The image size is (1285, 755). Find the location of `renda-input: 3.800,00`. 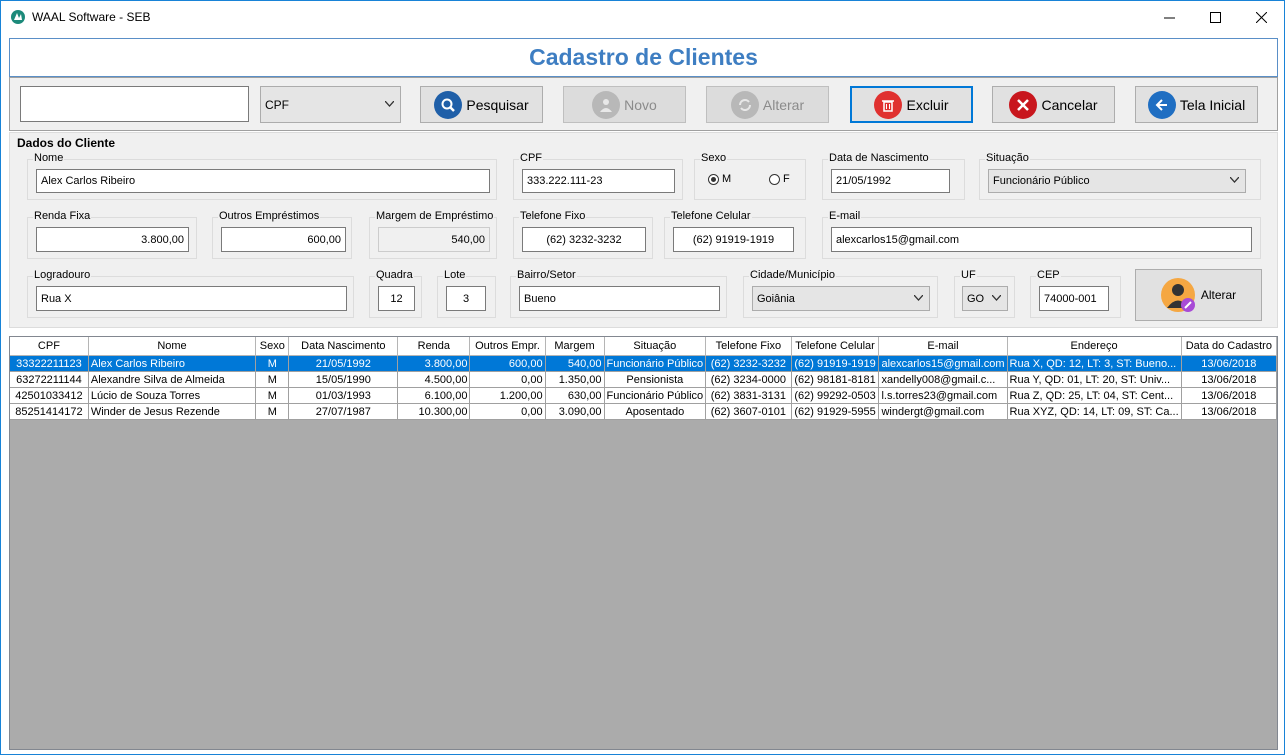

renda-input: 3.800,00 is located at coordinates (112, 239).